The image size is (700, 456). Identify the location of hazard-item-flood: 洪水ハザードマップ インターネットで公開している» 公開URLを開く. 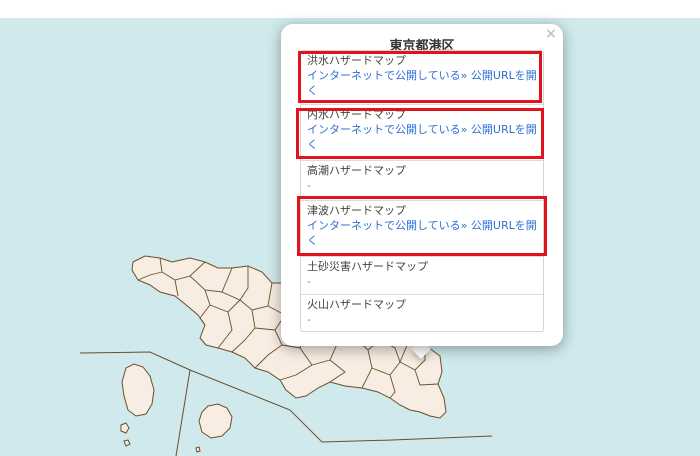
(422, 78).